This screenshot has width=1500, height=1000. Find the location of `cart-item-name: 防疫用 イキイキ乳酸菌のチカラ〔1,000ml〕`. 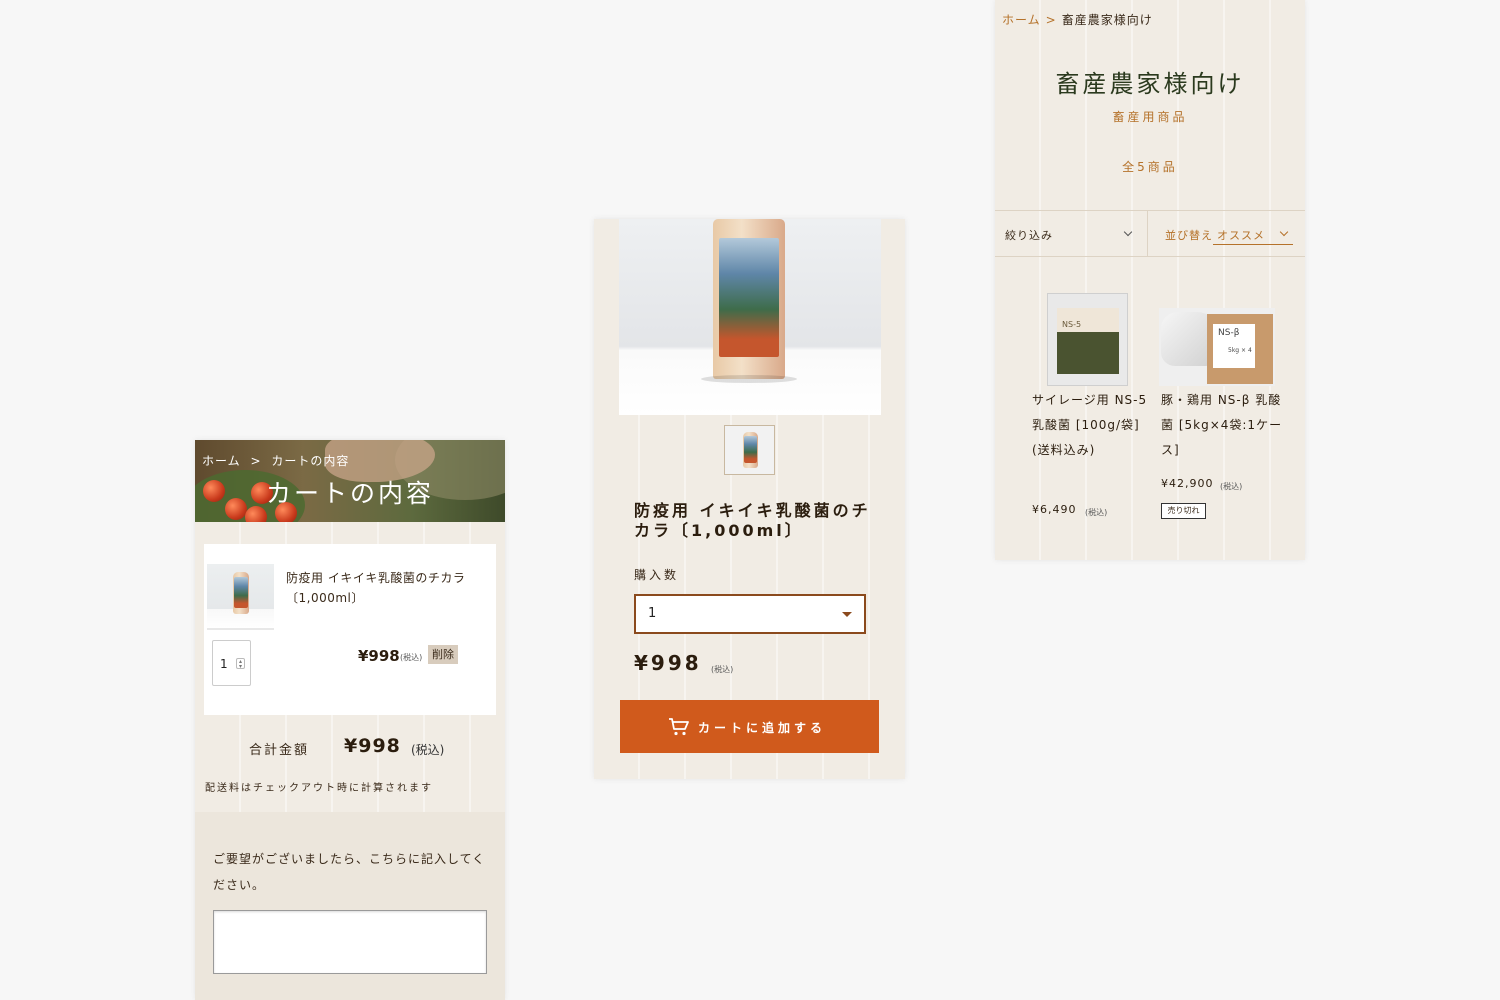

cart-item-name: 防疫用 イキイキ乳酸菌のチカラ〔1,000ml〕 is located at coordinates (386, 588).